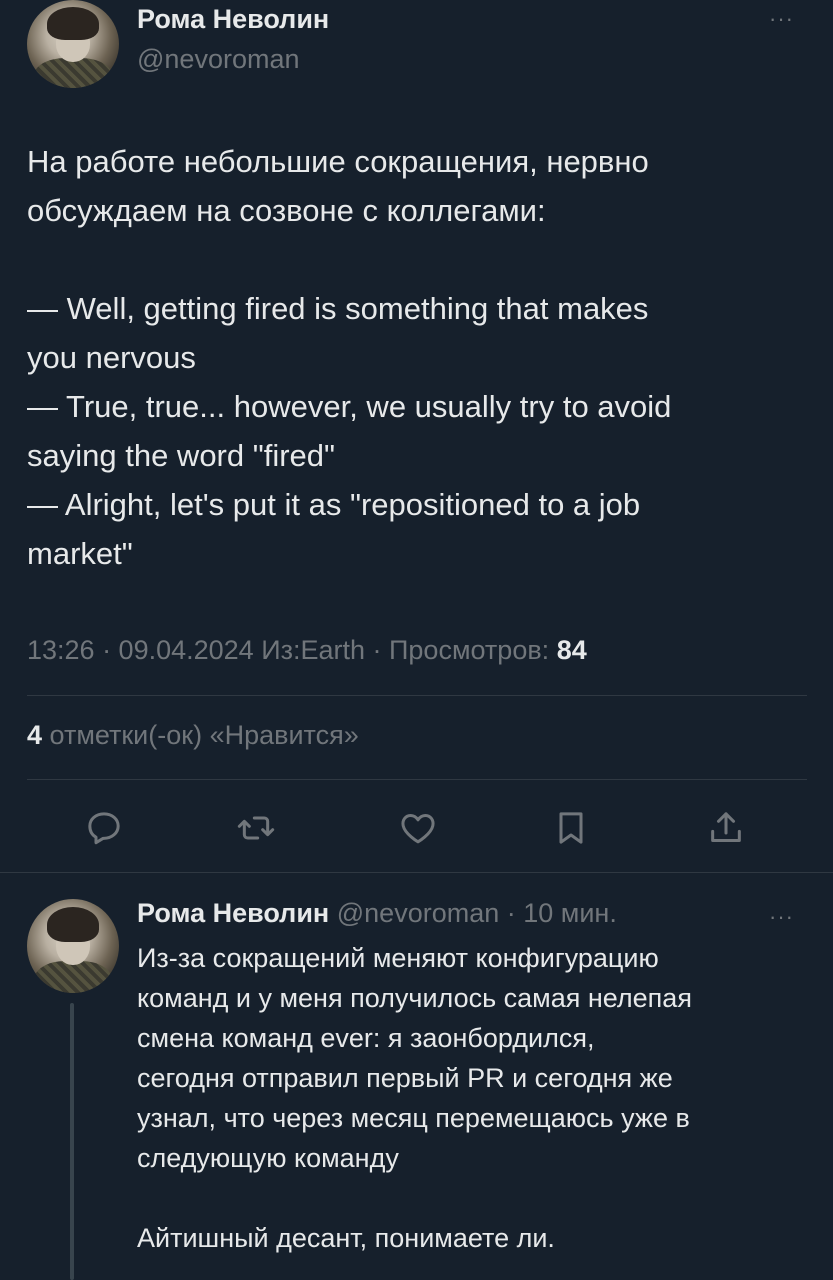  What do you see at coordinates (73, 946) in the screenshot?
I see `reply-author-avatar` at bounding box center [73, 946].